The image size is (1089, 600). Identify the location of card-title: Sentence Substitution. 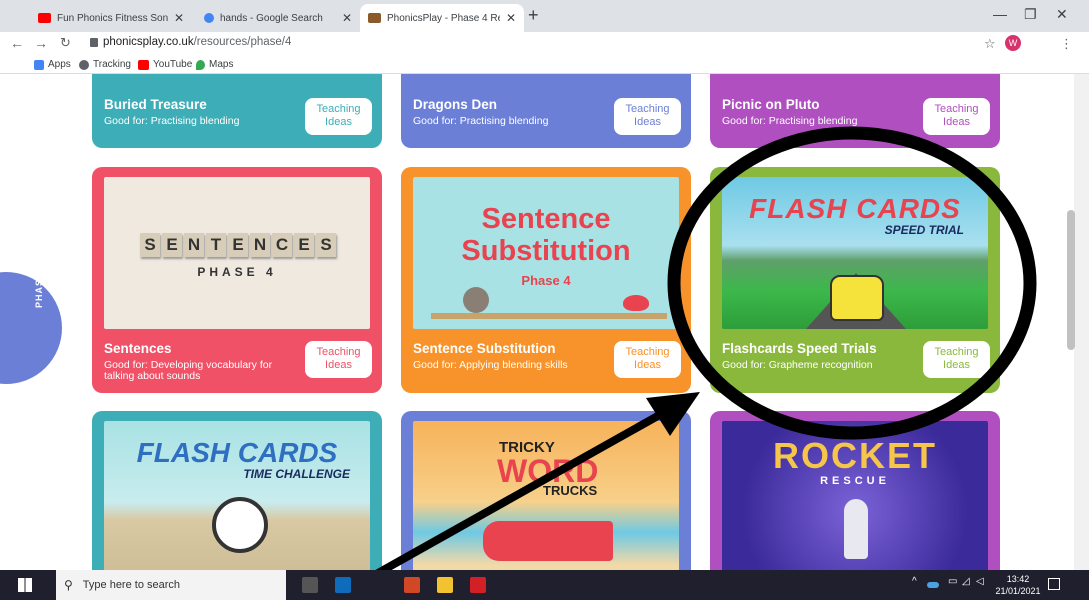
(484, 348).